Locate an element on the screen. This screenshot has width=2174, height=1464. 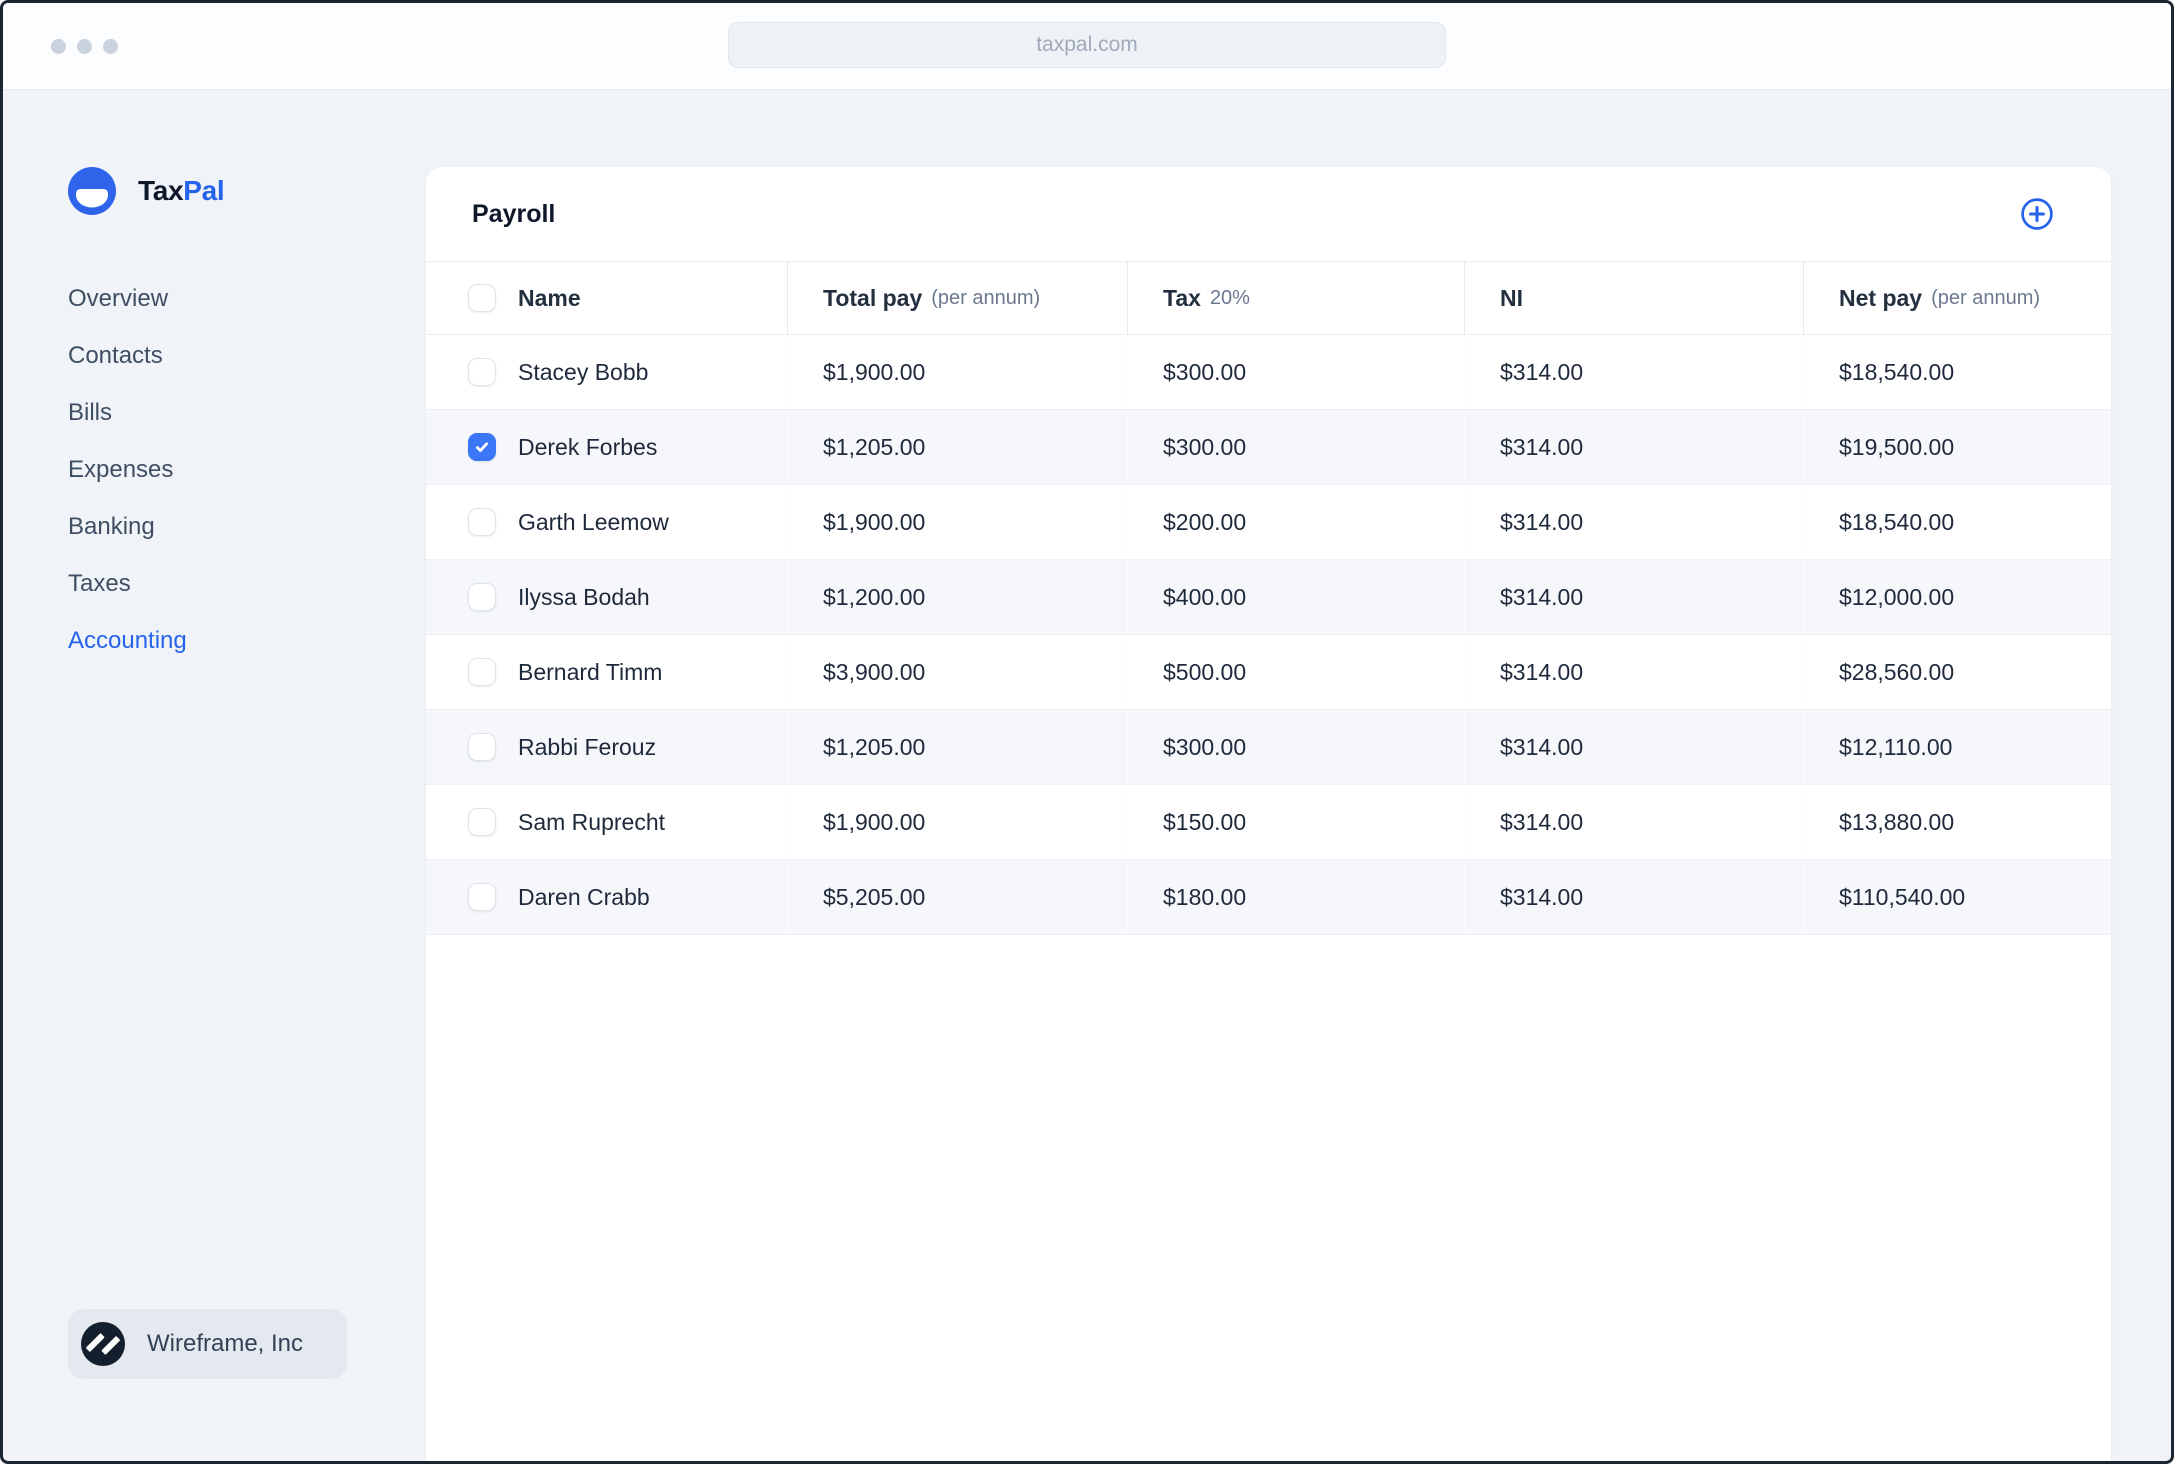
sidebar-item: Taxes is located at coordinates (247, 584).